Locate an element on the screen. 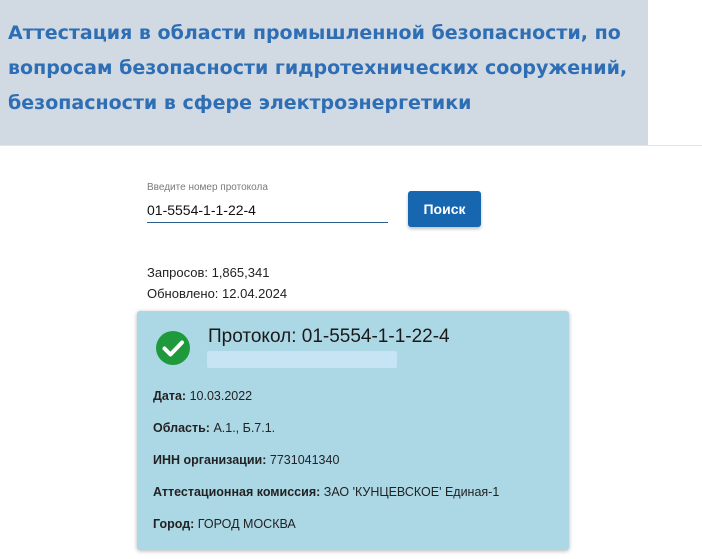 Image resolution: width=702 pixels, height=559 pixels. commission-label: Аттестационная комиссия: is located at coordinates (237, 492).